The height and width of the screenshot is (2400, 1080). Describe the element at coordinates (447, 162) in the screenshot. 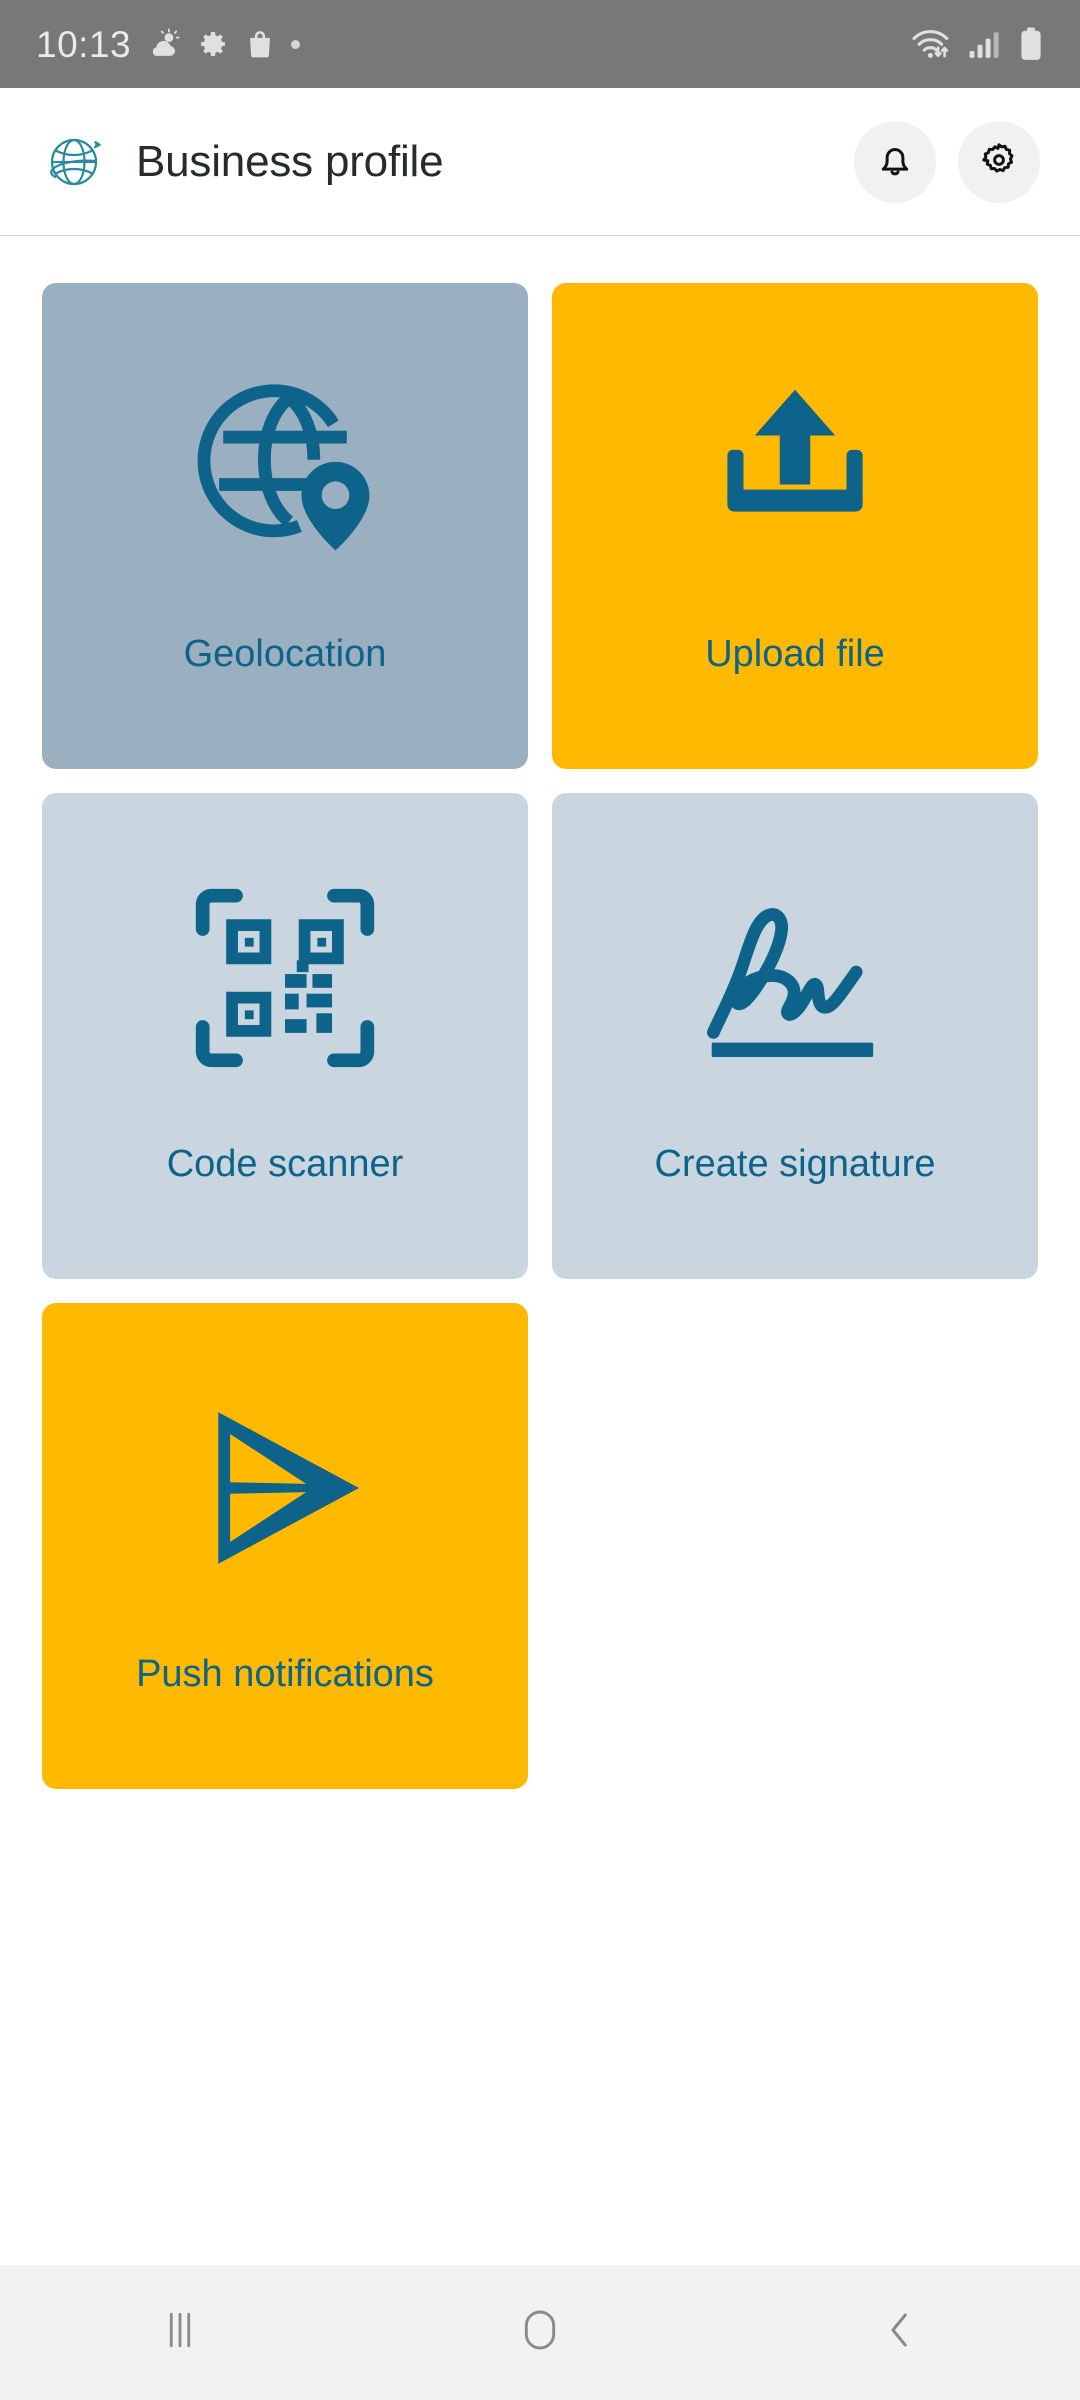

I see `brand: Business profile` at that location.